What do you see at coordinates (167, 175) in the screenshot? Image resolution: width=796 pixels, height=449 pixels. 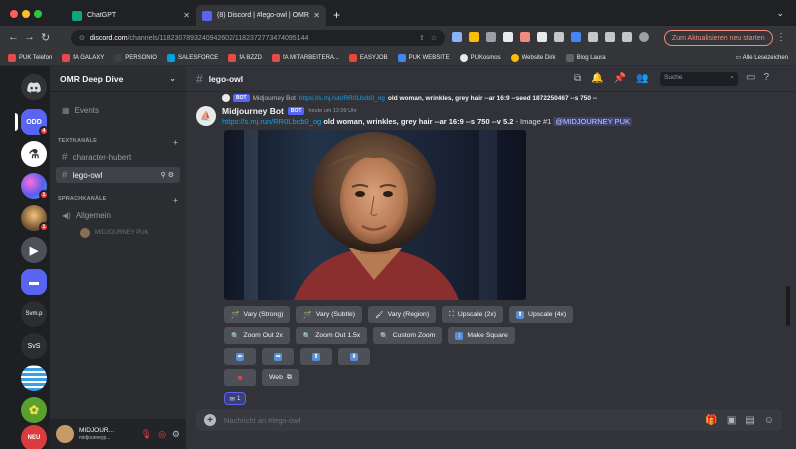 I see `invite-icon: ⚲ ⚙` at bounding box center [167, 175].